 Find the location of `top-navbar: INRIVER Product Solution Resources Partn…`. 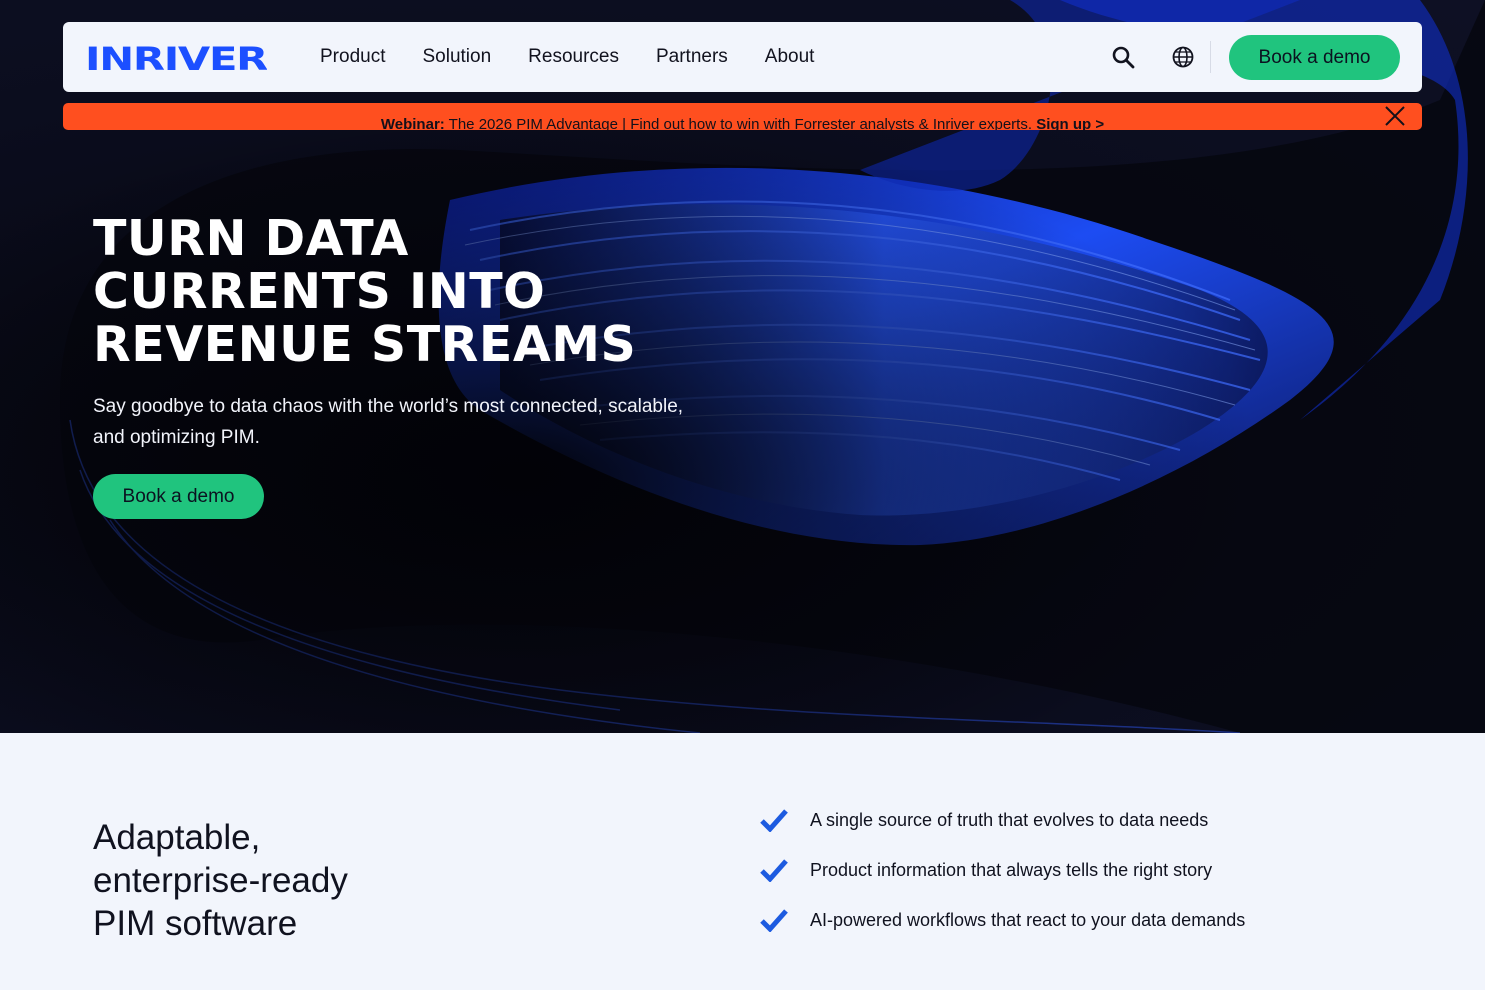

top-navbar: INRIVER Product Solution Resources Partn… is located at coordinates (742, 57).